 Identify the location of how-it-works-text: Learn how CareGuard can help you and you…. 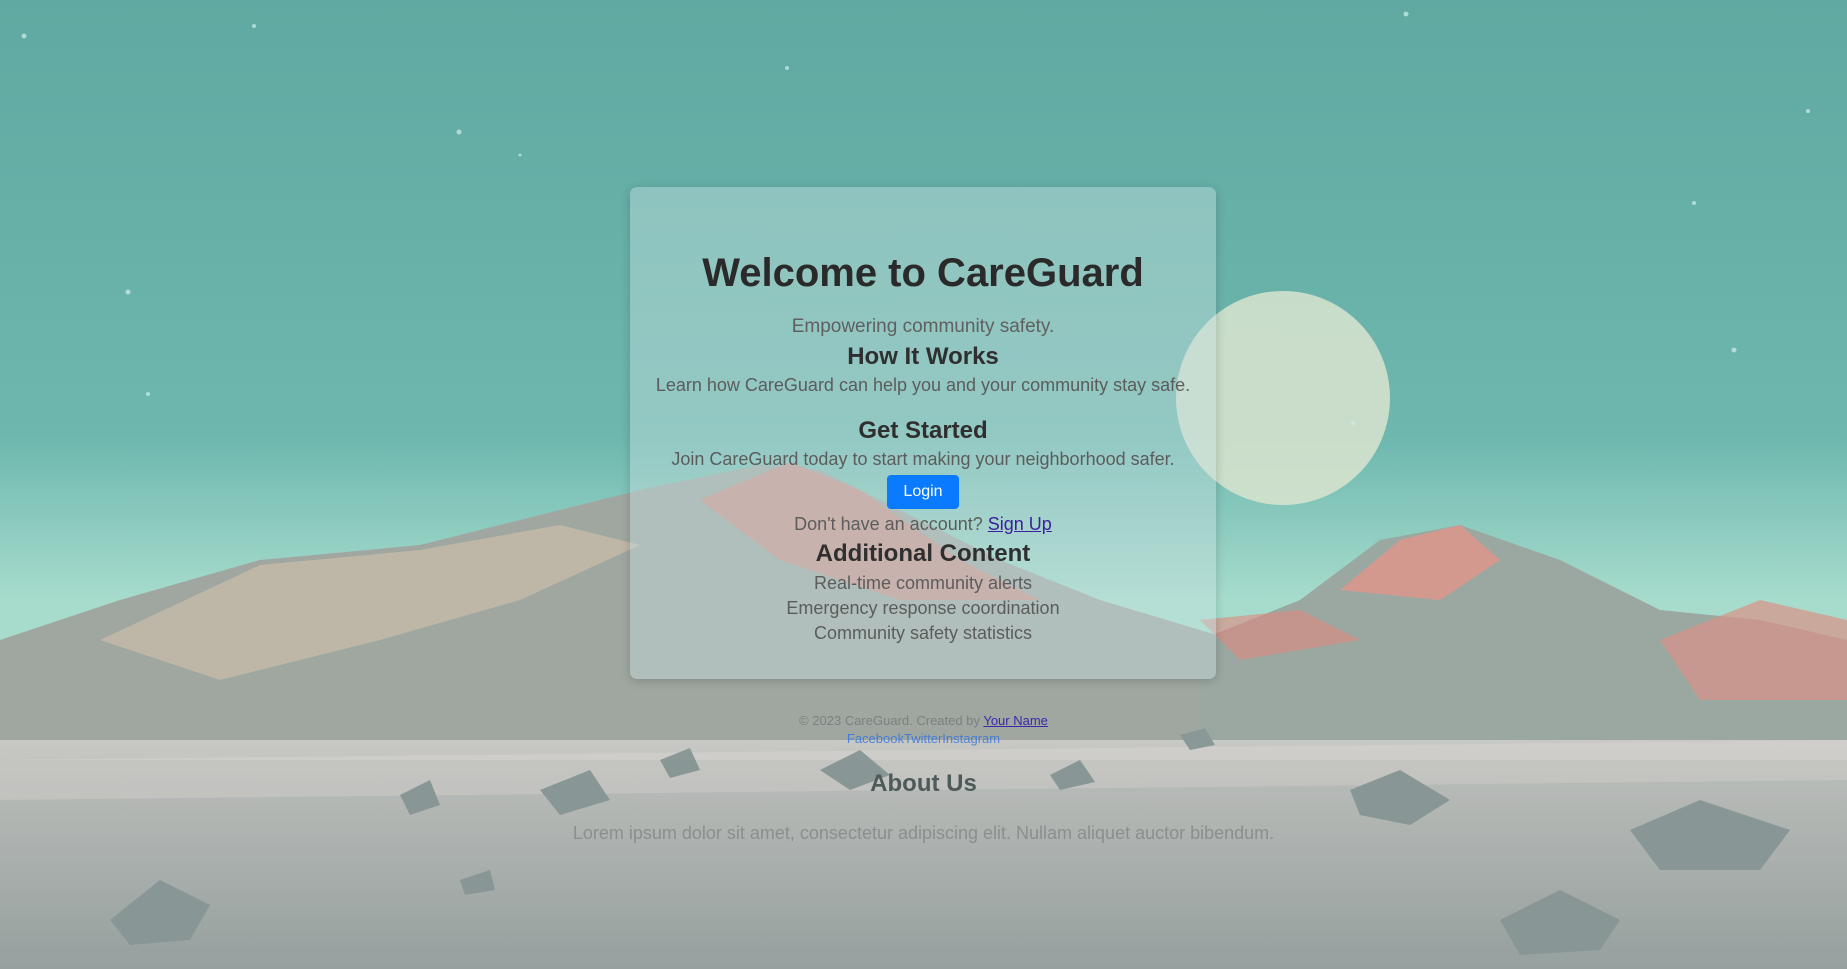
(923, 385).